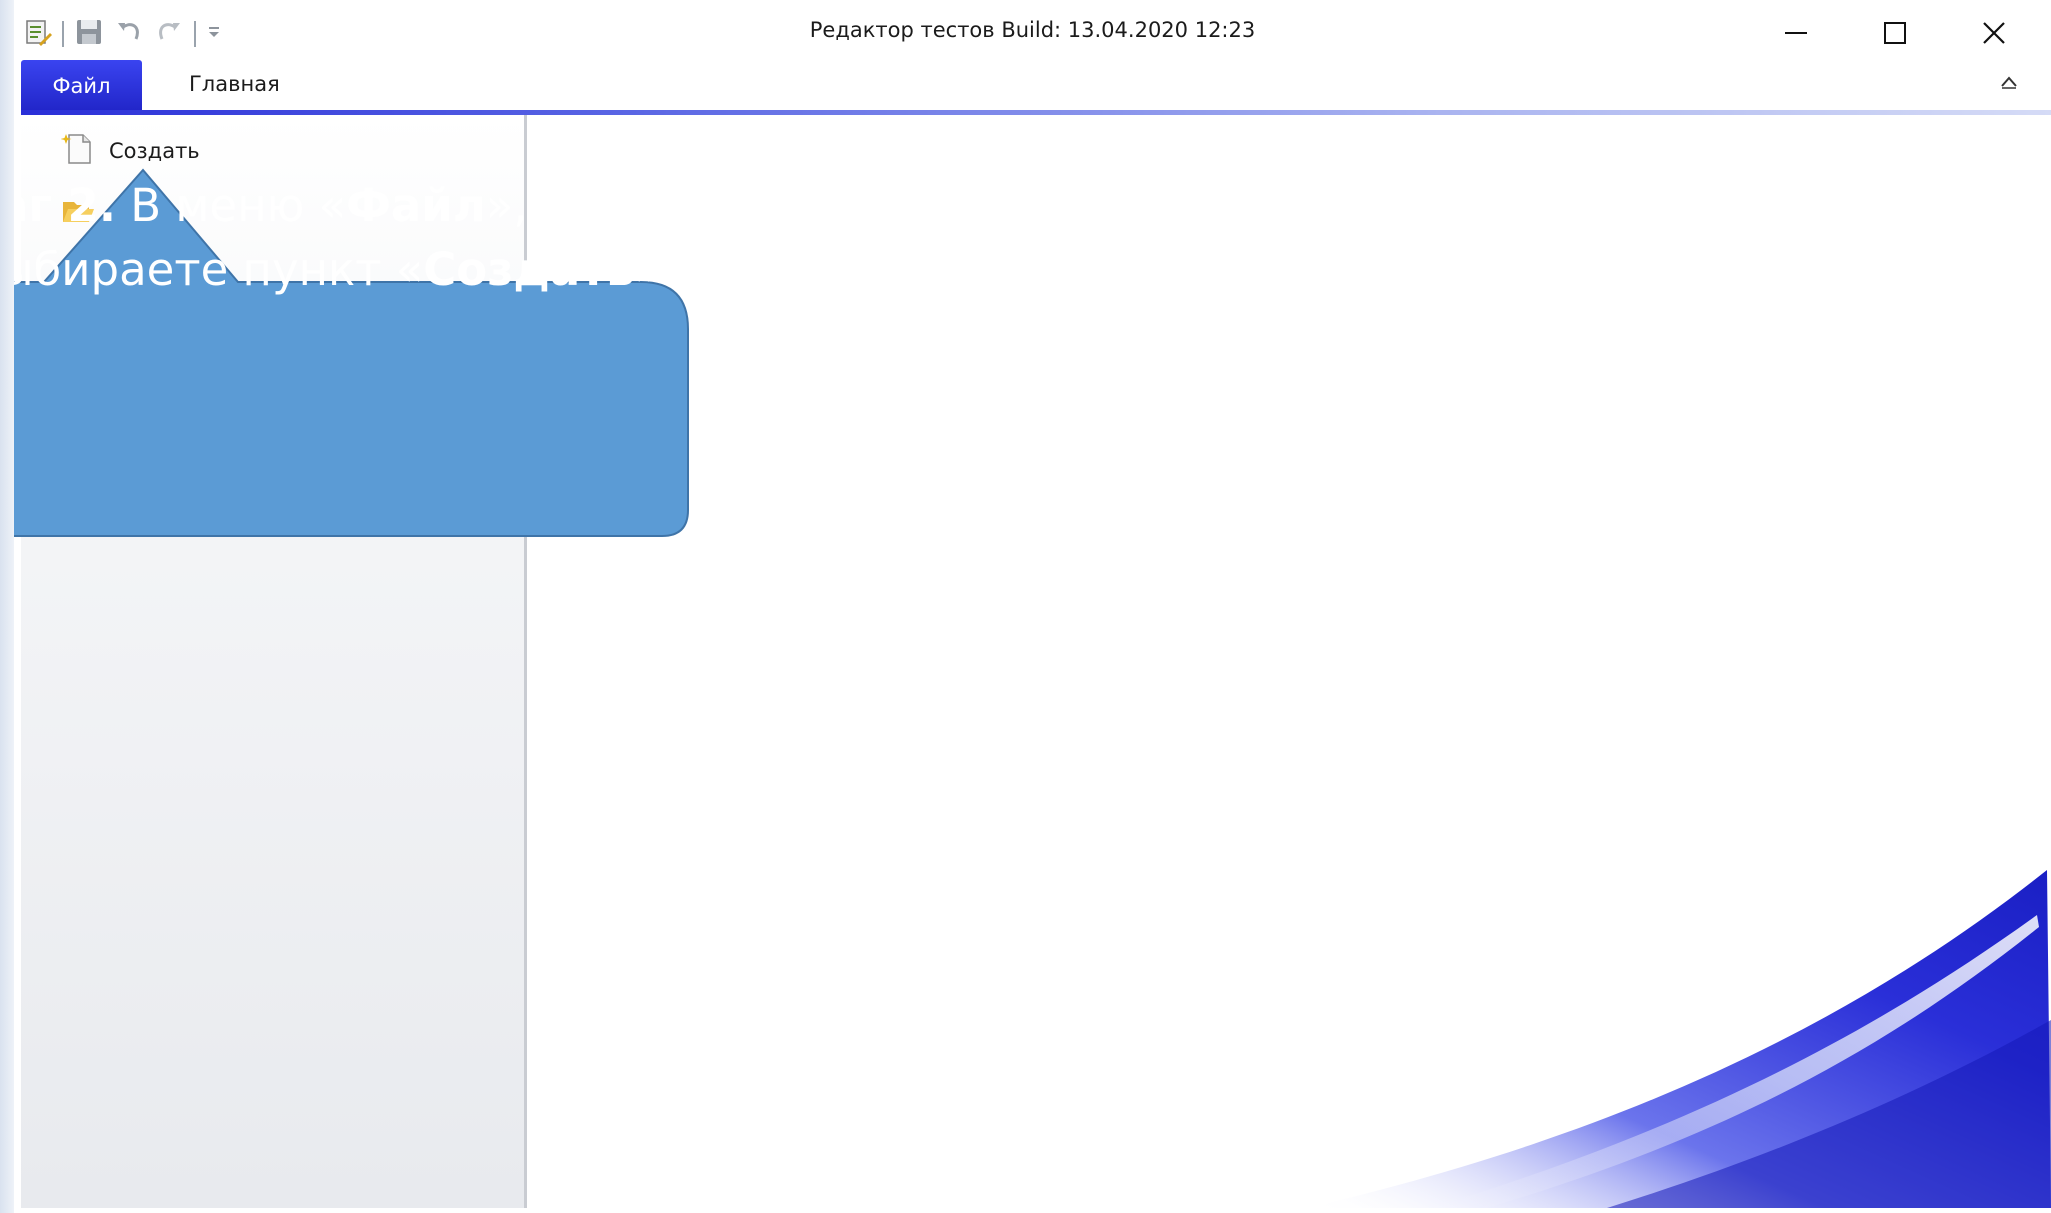 The height and width of the screenshot is (1213, 2051). Describe the element at coordinates (214, 34) in the screenshot. I see `customize-qat-icon` at that location.